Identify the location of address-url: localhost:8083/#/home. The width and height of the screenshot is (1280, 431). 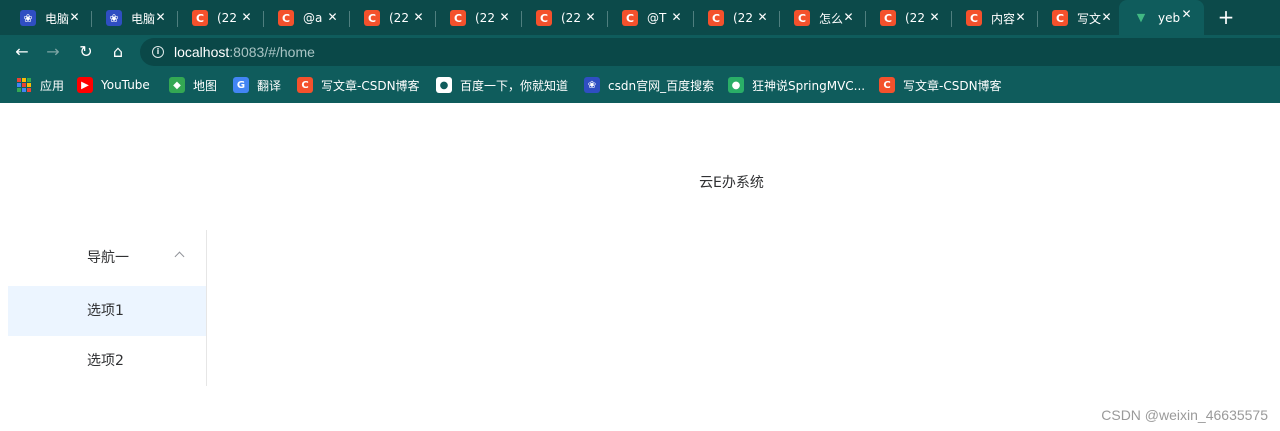
(244, 52).